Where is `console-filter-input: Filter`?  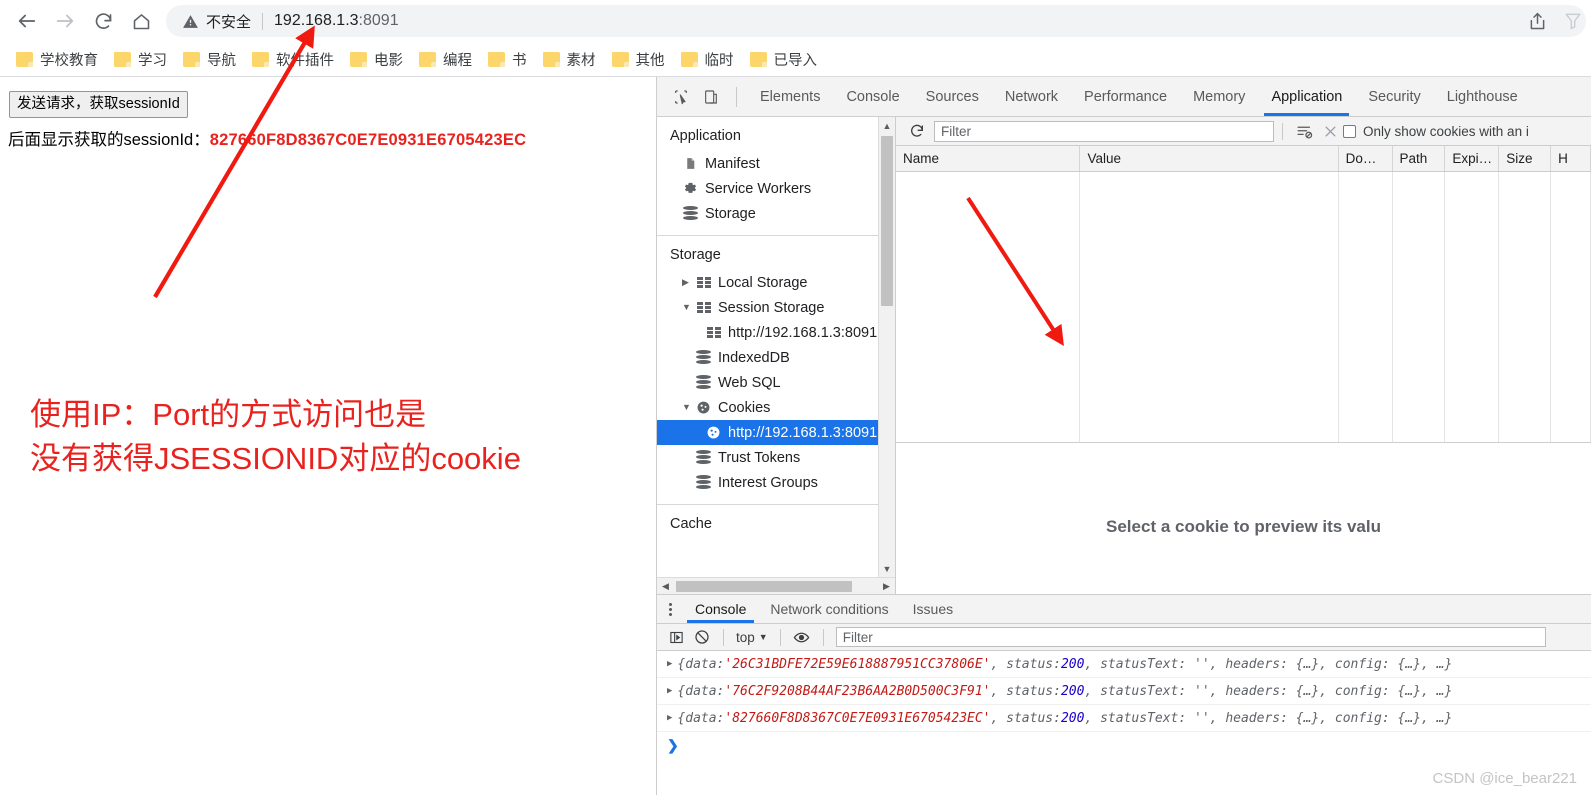
console-filter-input: Filter is located at coordinates (1190, 637).